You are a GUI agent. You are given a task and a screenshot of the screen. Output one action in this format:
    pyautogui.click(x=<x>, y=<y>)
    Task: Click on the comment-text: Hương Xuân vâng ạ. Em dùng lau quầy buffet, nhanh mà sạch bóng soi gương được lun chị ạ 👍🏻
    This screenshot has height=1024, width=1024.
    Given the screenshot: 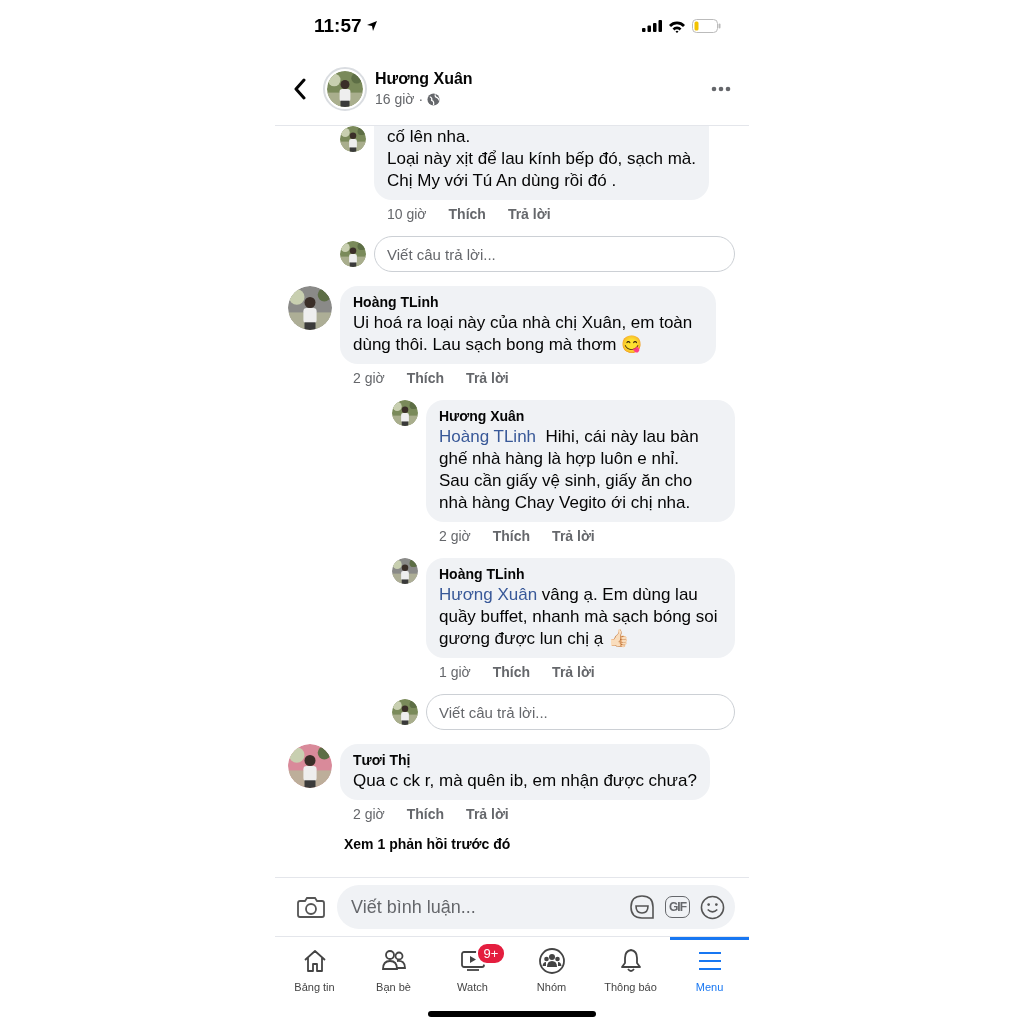 What is the action you would take?
    pyautogui.click(x=579, y=617)
    